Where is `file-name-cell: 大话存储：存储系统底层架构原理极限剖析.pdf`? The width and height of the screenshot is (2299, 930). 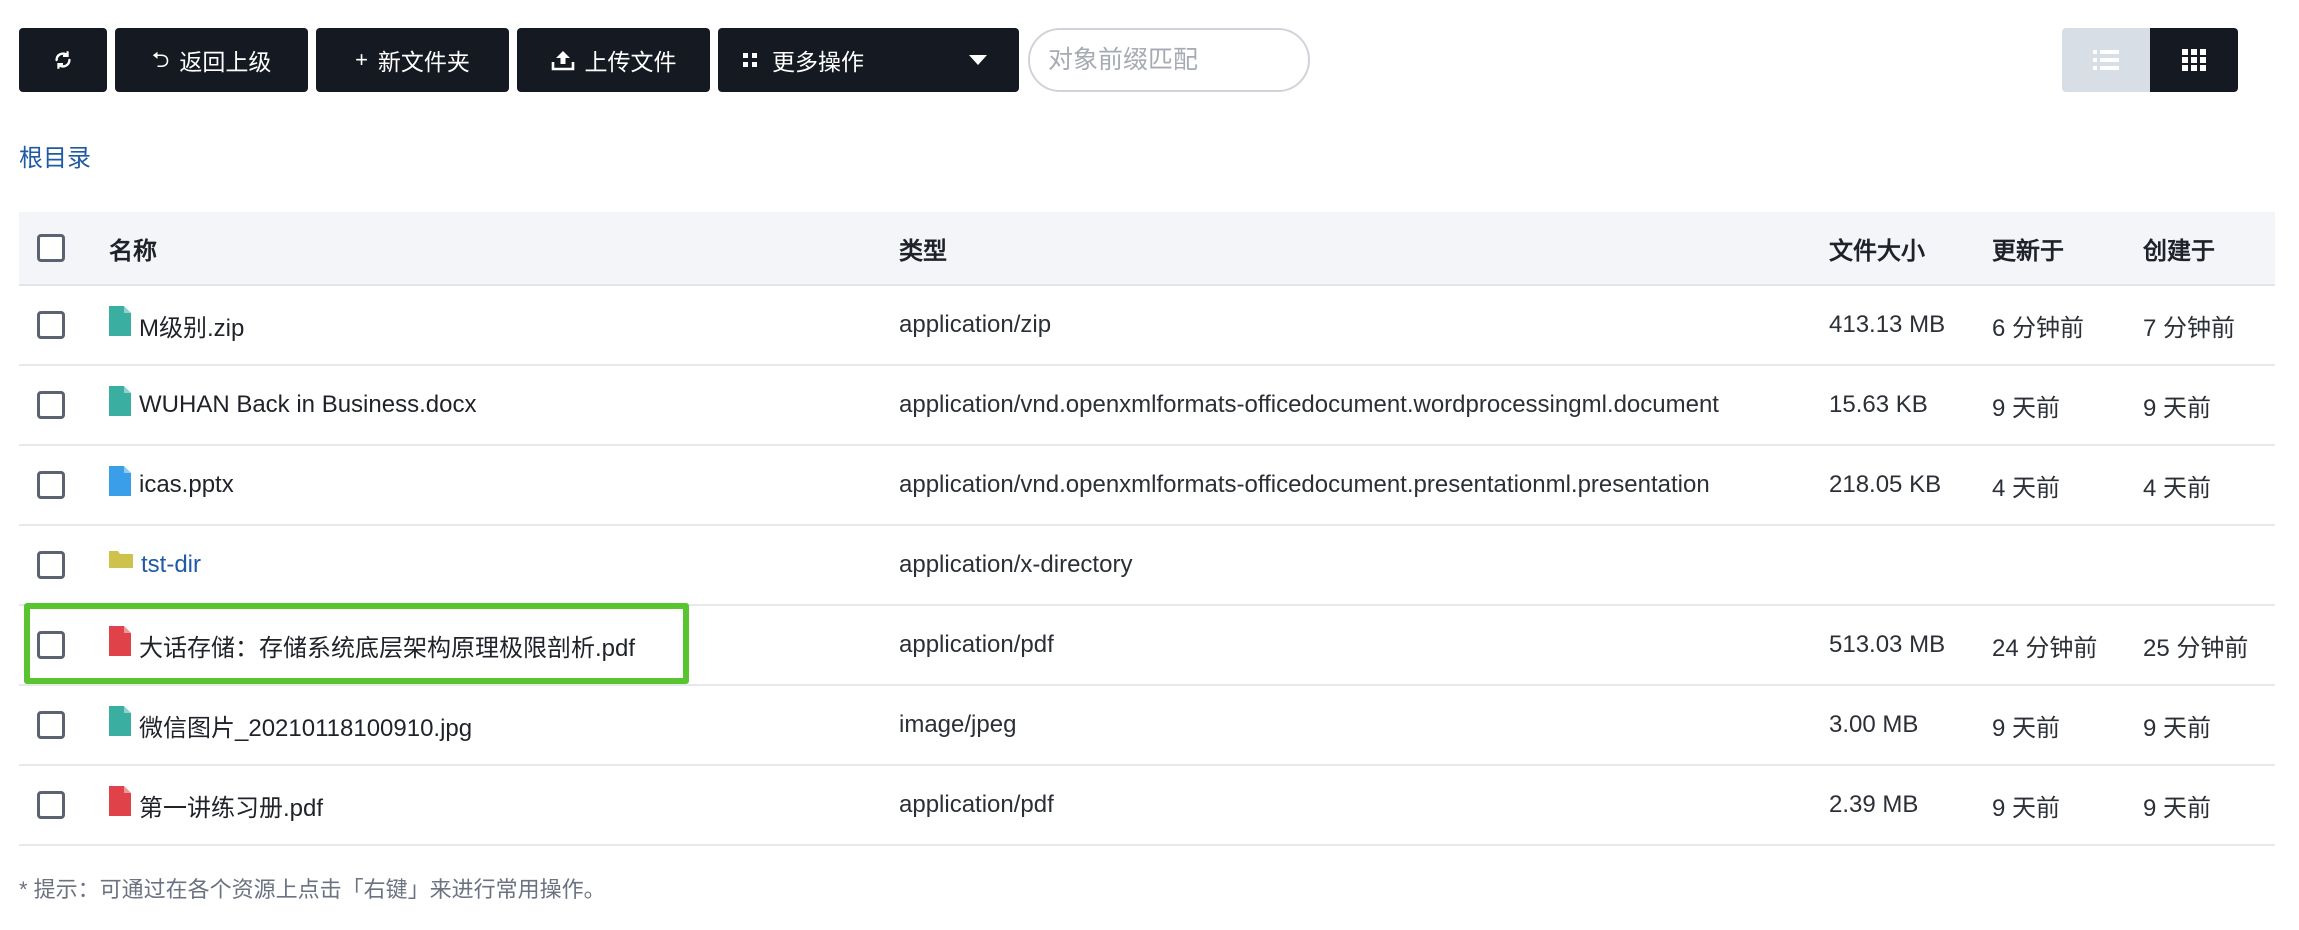 file-name-cell: 大话存储：存储系统底层架构原理极限剖析.pdf is located at coordinates (372, 645).